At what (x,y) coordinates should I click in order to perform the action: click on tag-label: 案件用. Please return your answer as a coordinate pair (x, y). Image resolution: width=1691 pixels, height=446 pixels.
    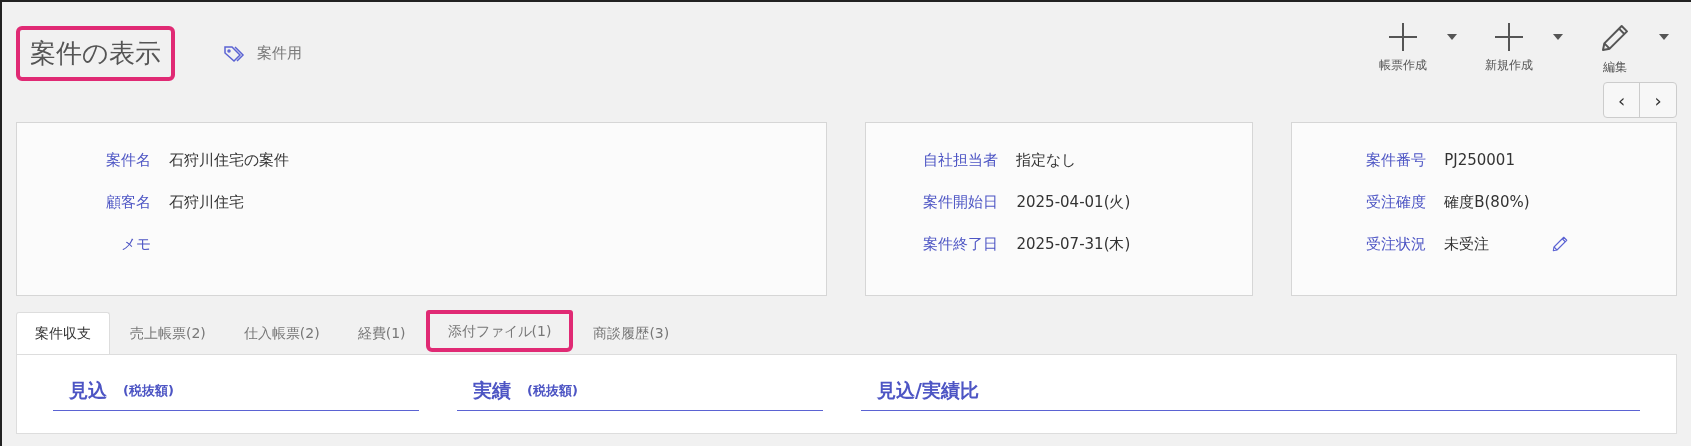
    Looking at the image, I should click on (279, 54).